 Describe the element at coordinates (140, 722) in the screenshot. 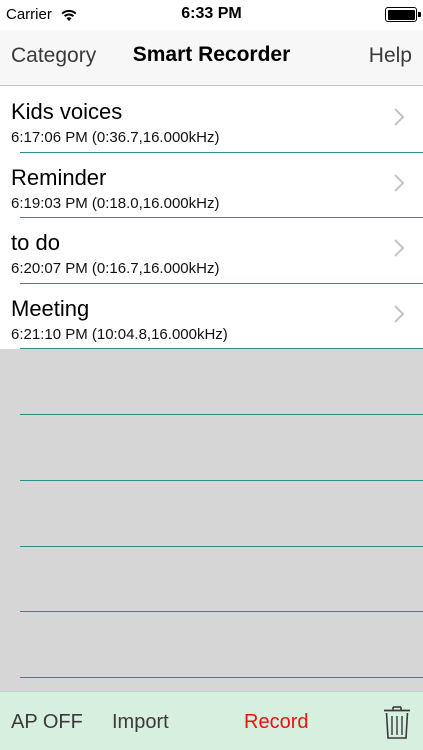

I see `import-button: Import` at that location.